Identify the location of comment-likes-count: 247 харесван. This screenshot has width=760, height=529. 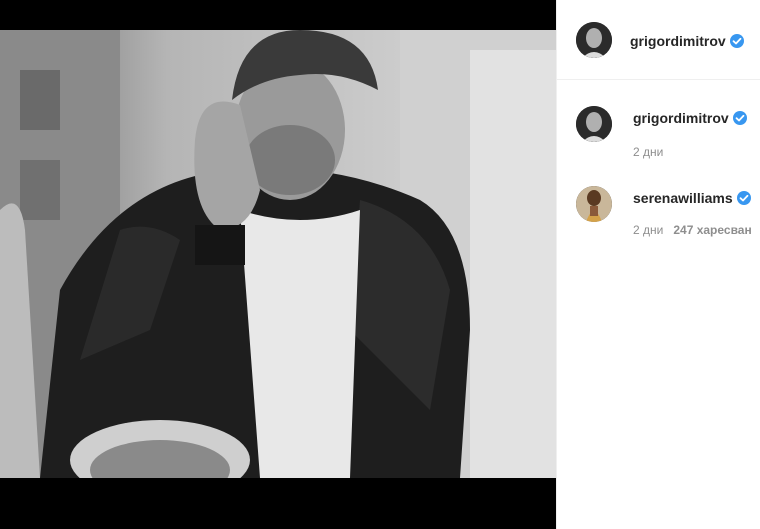
(712, 230).